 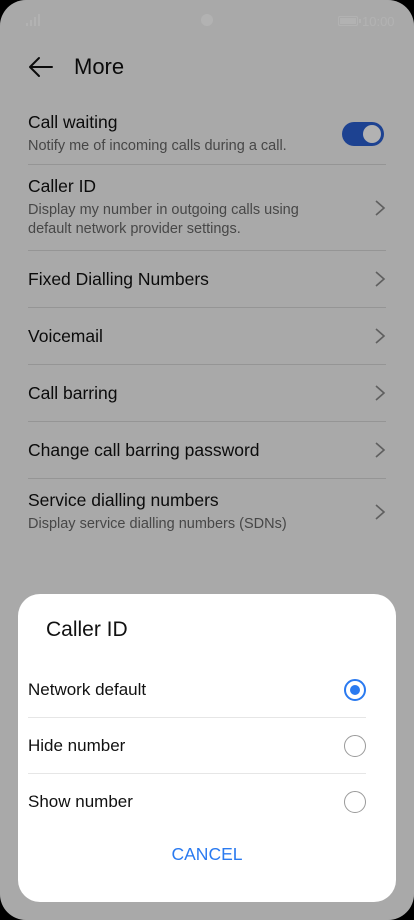 What do you see at coordinates (77, 745) in the screenshot?
I see `option-label: Hide number` at bounding box center [77, 745].